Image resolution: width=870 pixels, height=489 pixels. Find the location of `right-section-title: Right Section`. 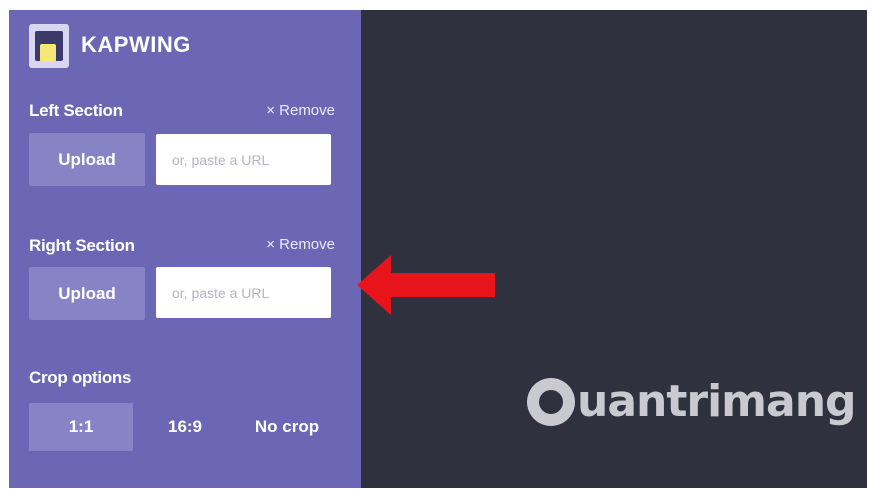

right-section-title: Right Section is located at coordinates (82, 245).